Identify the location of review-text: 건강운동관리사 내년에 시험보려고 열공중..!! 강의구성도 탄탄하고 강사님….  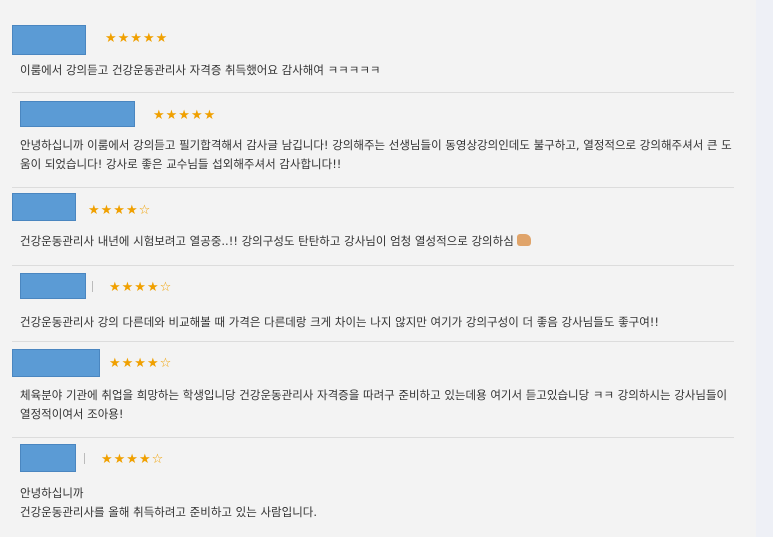
(378, 241).